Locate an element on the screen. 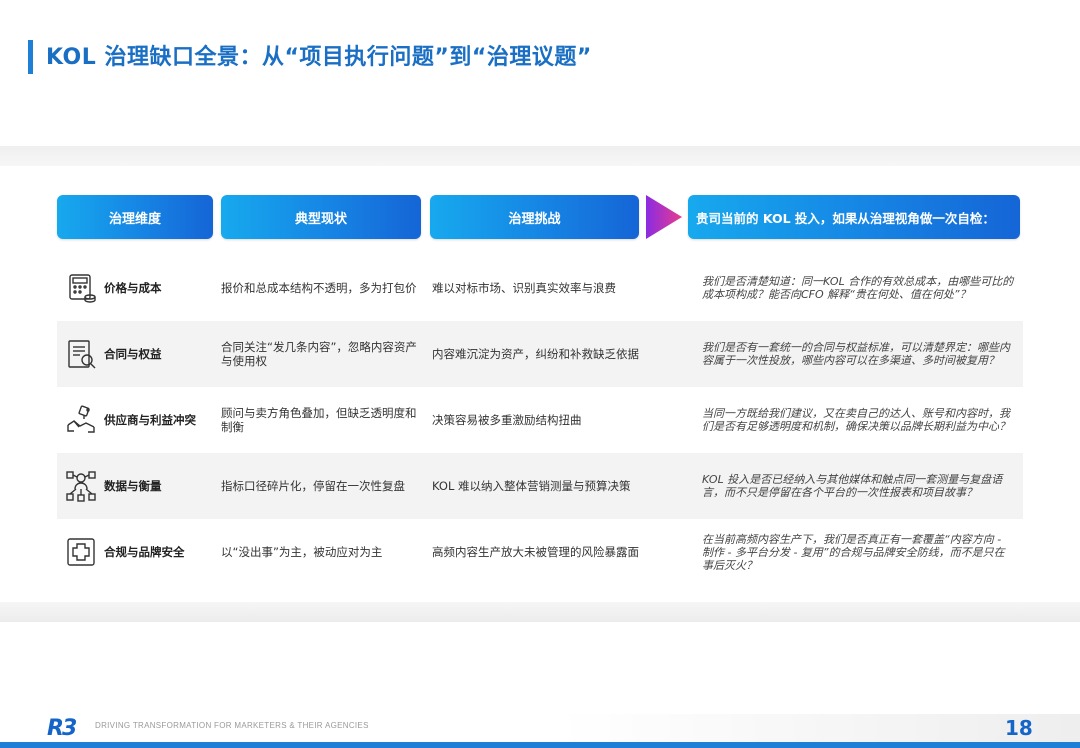 Image resolution: width=1080 pixels, height=748 pixels. current-status: 以“没出事”为主，被动应对为主 is located at coordinates (302, 552).